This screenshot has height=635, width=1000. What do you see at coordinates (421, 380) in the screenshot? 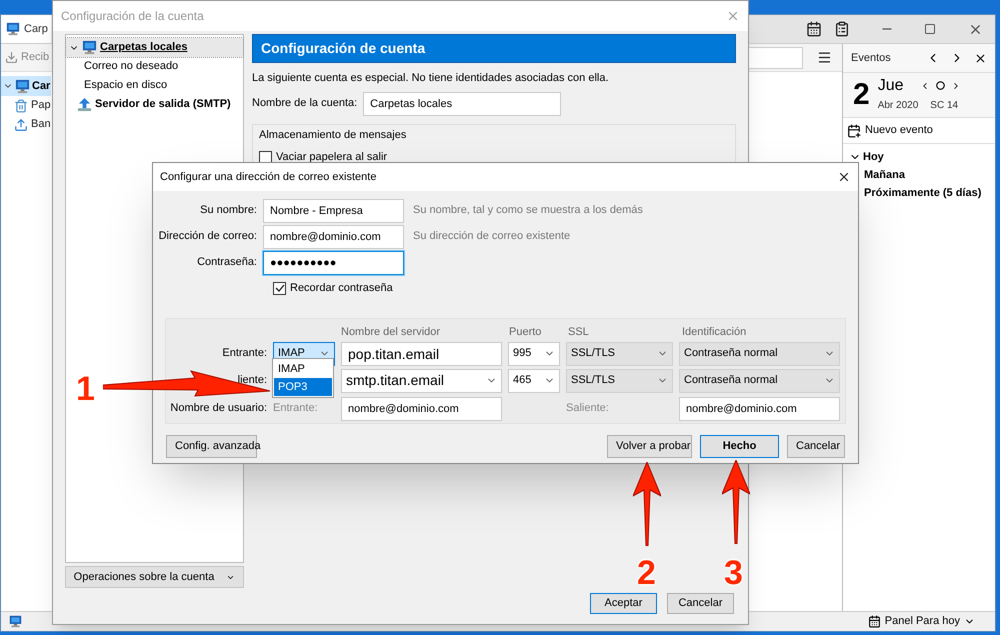
I see `server-dropdown: smtp.titan.email` at bounding box center [421, 380].